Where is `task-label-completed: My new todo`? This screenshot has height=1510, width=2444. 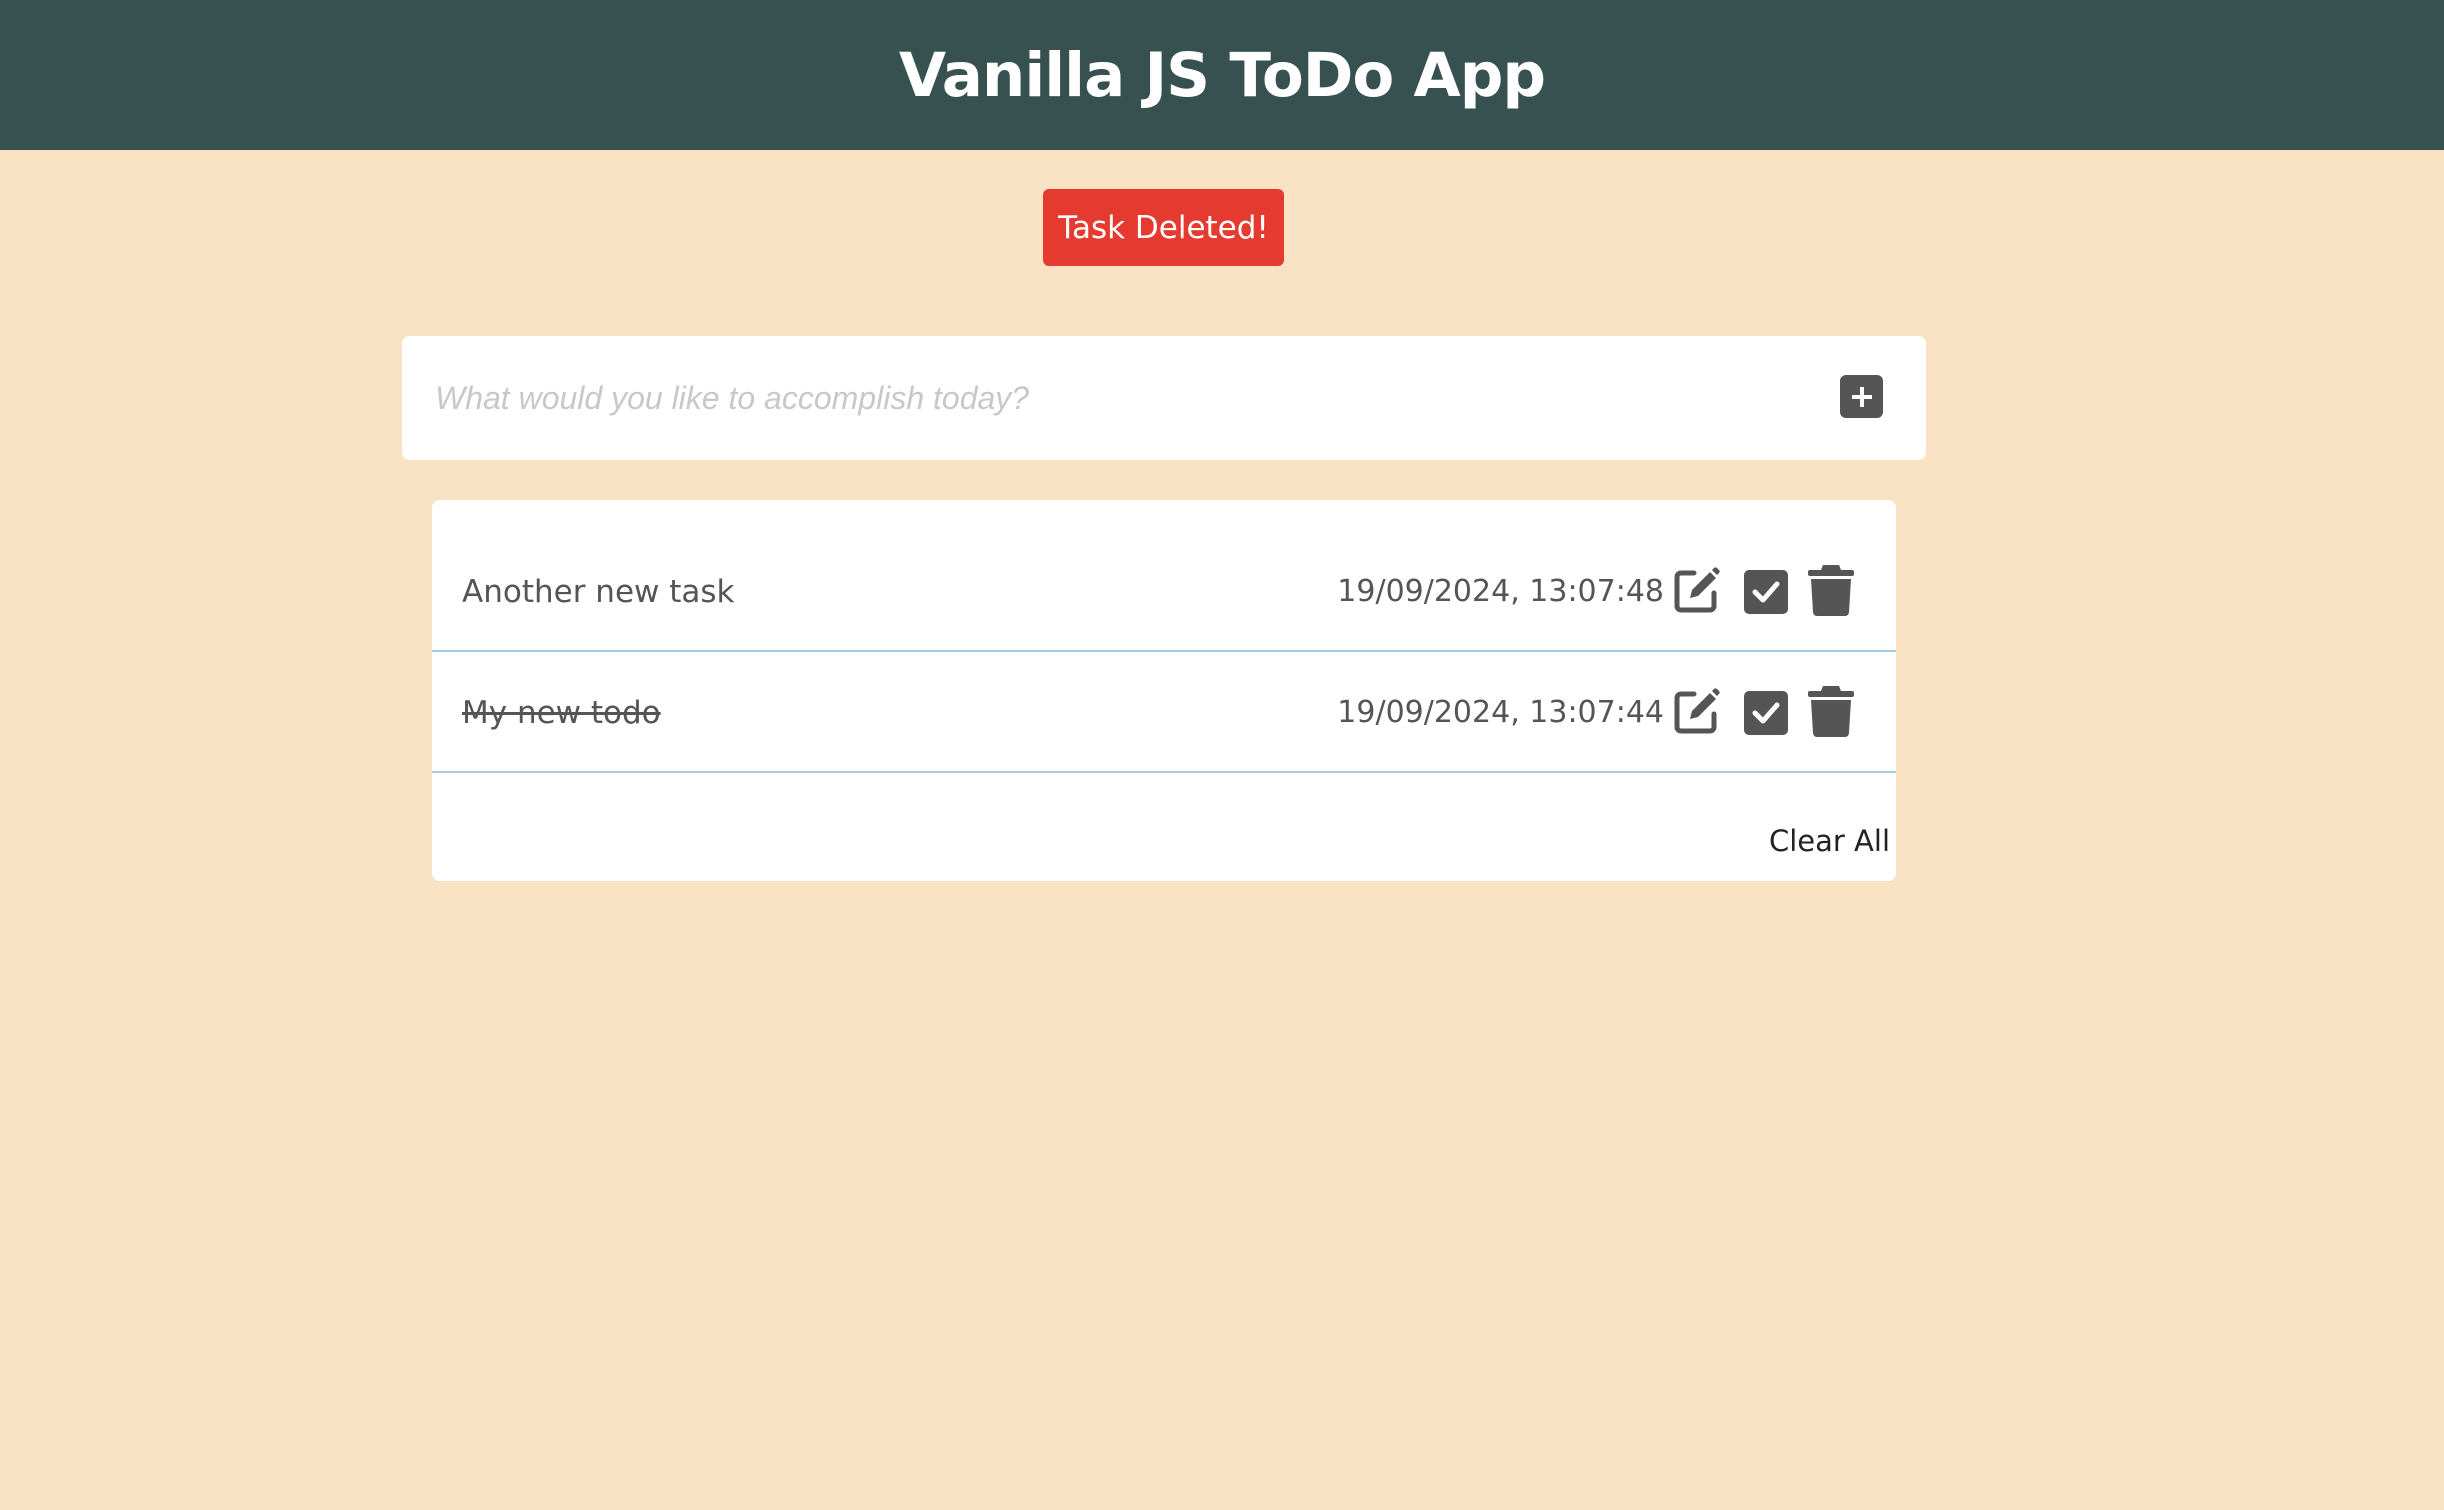 task-label-completed: My new todo is located at coordinates (561, 712).